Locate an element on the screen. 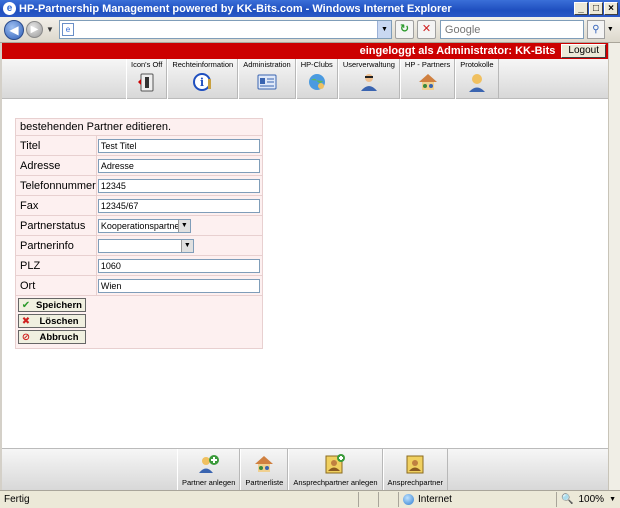 Image resolution: width=620 pixels, height=508 pixels. window-controls: _ □ × is located at coordinates (596, 8).